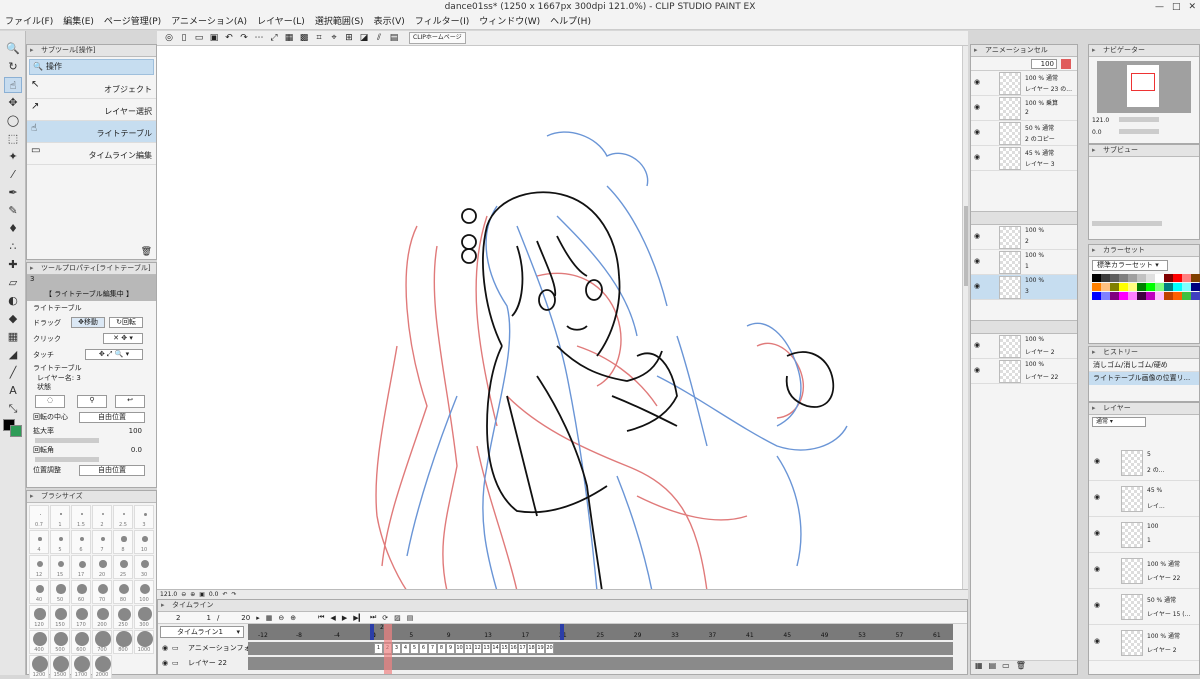 The width and height of the screenshot is (1200, 679). I want to click on animation-cell: 19, so click(540, 648).